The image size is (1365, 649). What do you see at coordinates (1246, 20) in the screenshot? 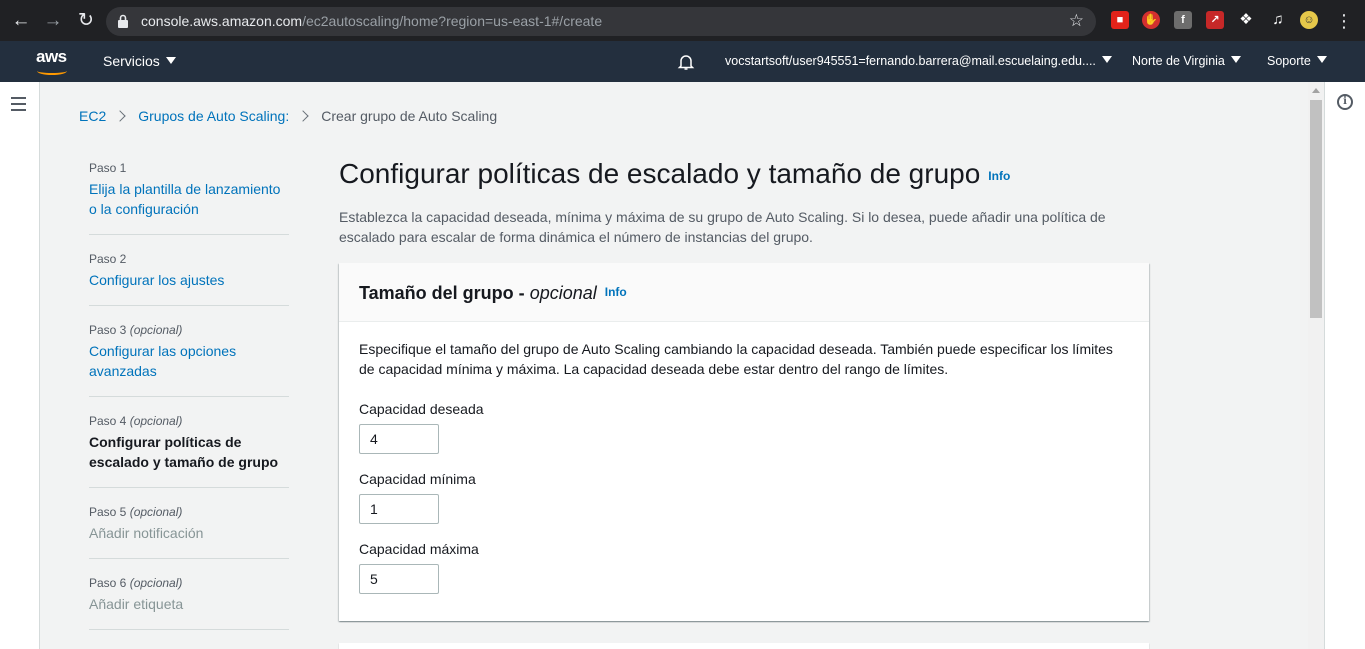
I see `puzzle-icon: ❖` at bounding box center [1246, 20].